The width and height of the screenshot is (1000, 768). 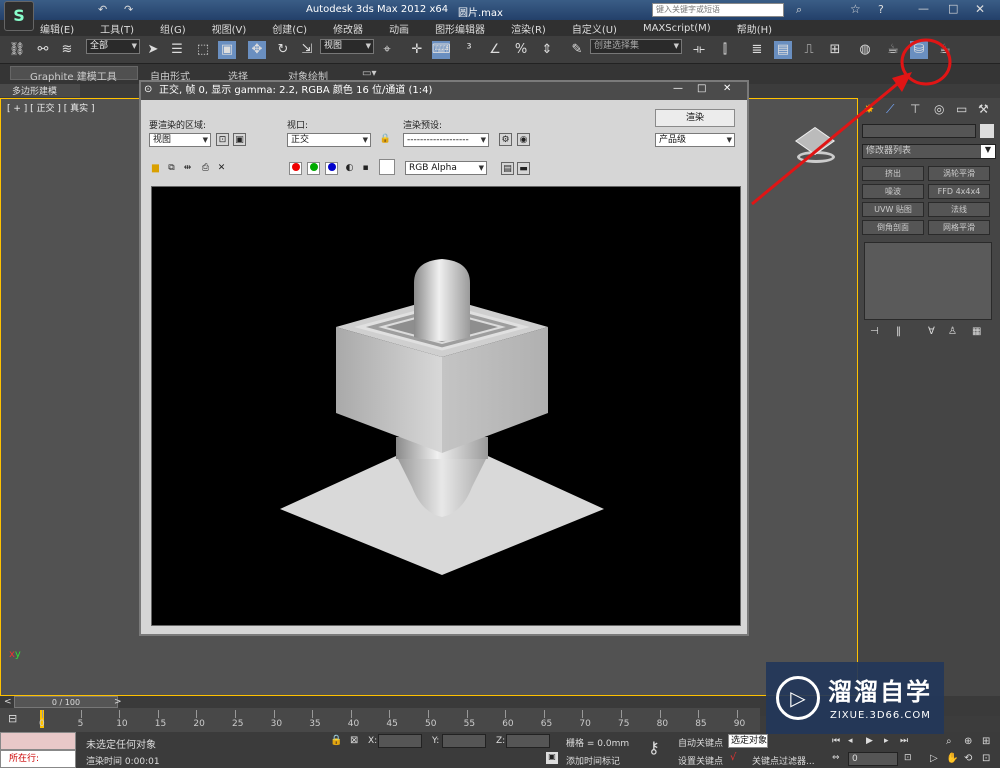 I want to click on zoom-extents-icon: ⊕, so click(x=968, y=741).